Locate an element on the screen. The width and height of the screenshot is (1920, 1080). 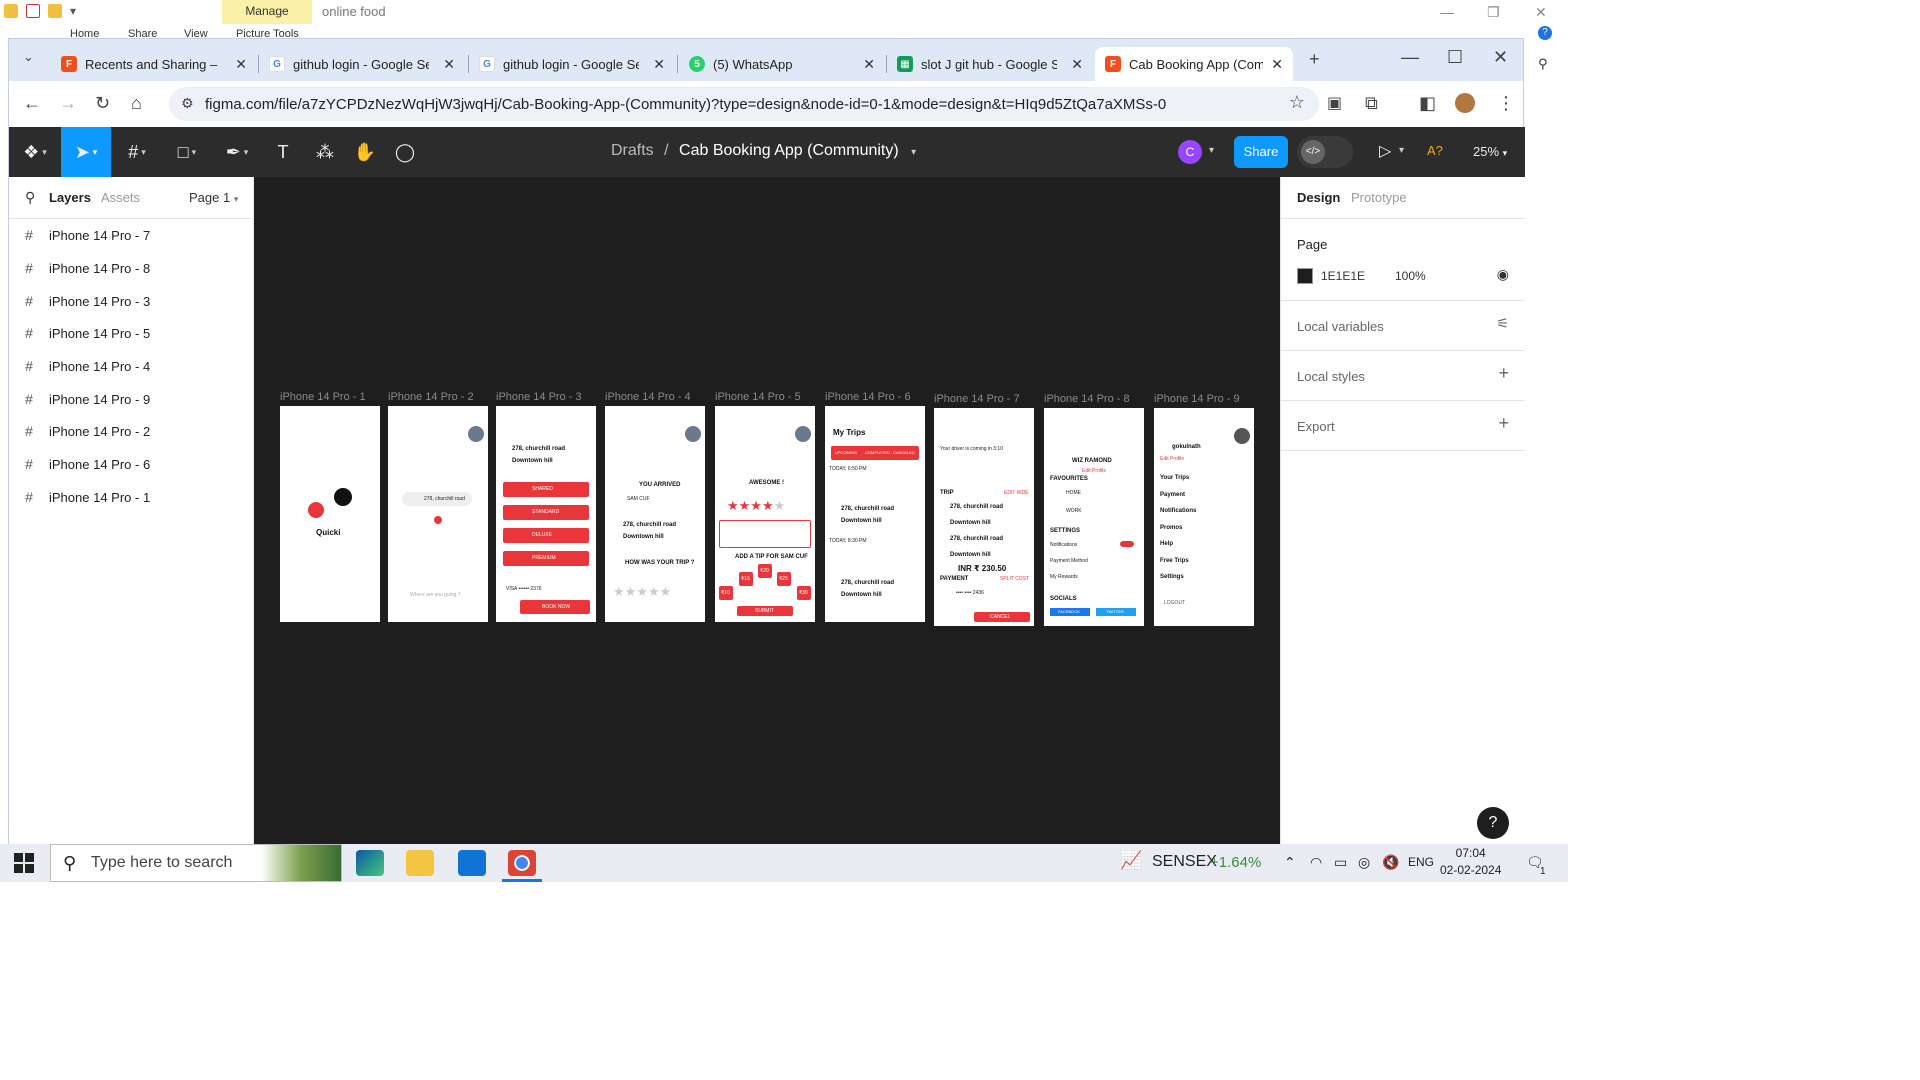
dropdown-icon: ▾ is located at coordinates (73, 11).